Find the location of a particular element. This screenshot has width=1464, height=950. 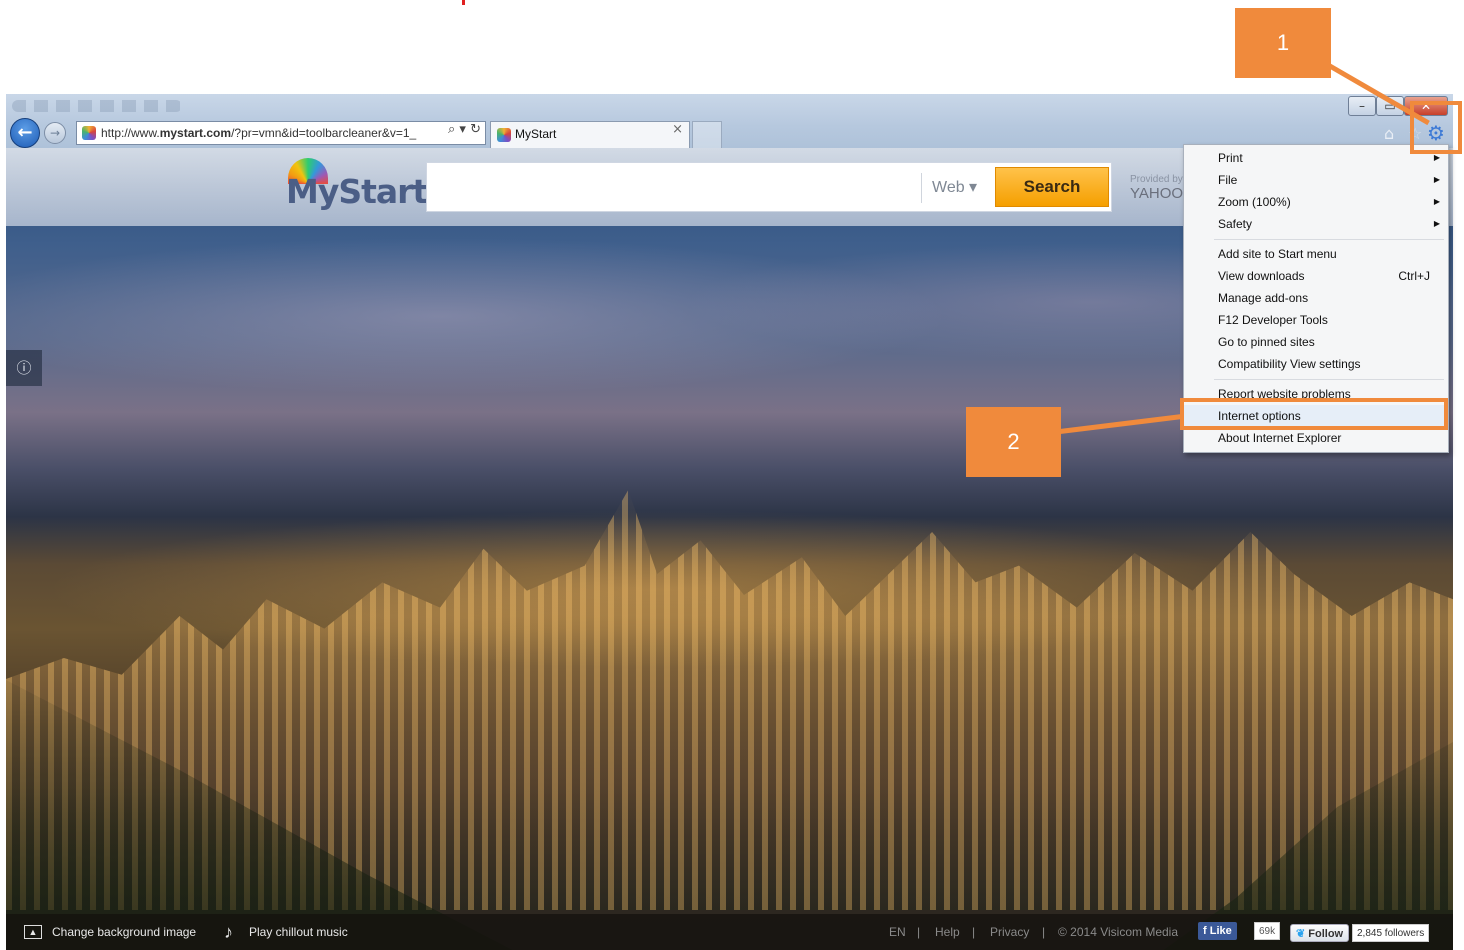

change-background-link: Change background image is located at coordinates (124, 932).